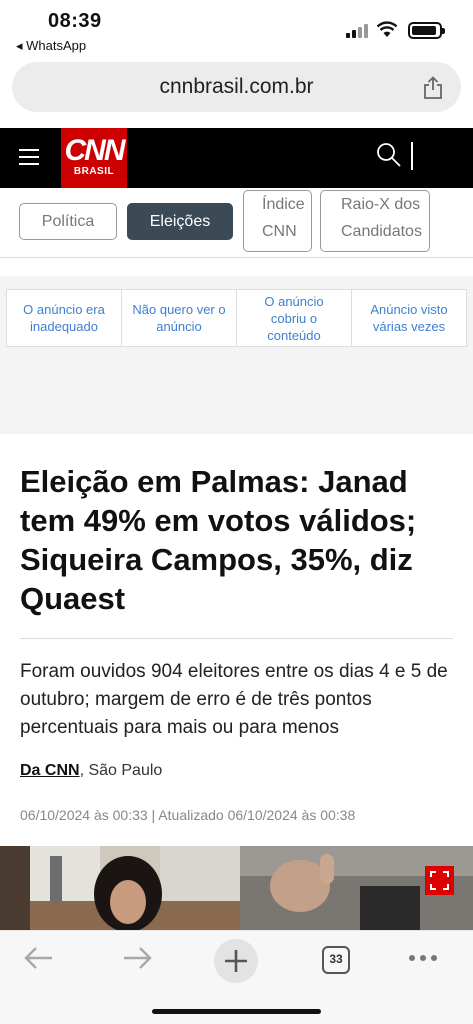  What do you see at coordinates (283, 218) in the screenshot?
I see `tab-indice-cnn-label: Índice CNN` at bounding box center [283, 218].